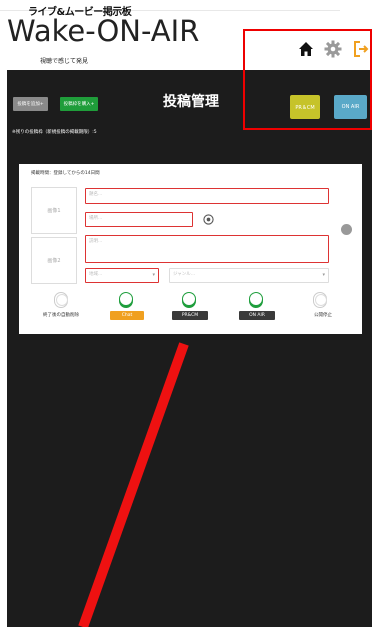 The width and height of the screenshot is (372, 627). I want to click on brand-logo: Wake-ON-AIR, so click(103, 31).